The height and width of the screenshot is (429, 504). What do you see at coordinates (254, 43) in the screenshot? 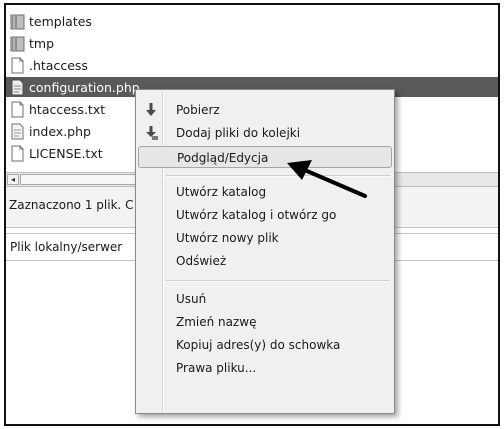
I see `file-row-tmp: tmp` at bounding box center [254, 43].